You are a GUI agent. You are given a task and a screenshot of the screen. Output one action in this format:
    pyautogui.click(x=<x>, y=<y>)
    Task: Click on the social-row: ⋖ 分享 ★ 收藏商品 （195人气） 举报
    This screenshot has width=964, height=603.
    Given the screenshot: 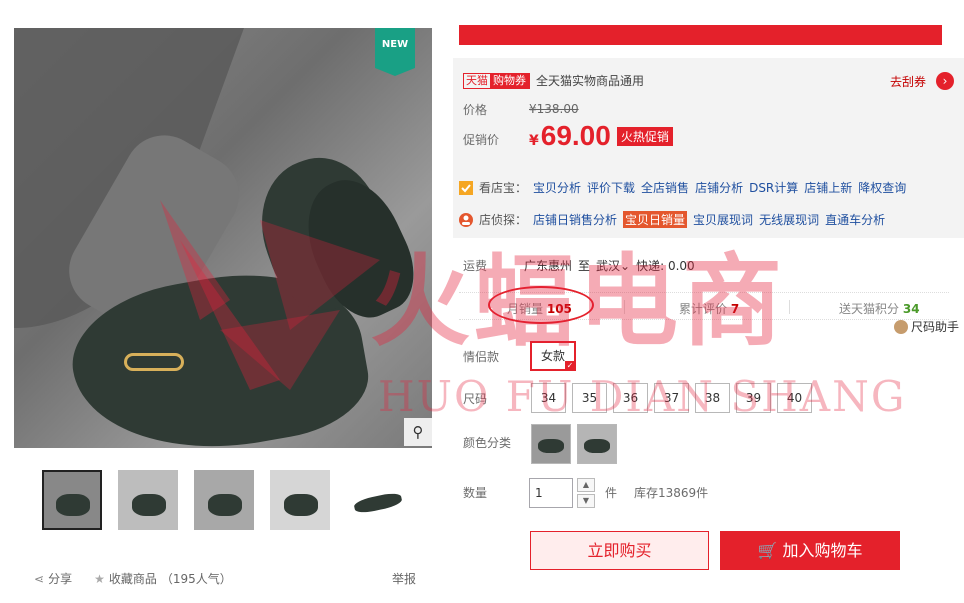 What is the action you would take?
    pyautogui.click(x=225, y=578)
    